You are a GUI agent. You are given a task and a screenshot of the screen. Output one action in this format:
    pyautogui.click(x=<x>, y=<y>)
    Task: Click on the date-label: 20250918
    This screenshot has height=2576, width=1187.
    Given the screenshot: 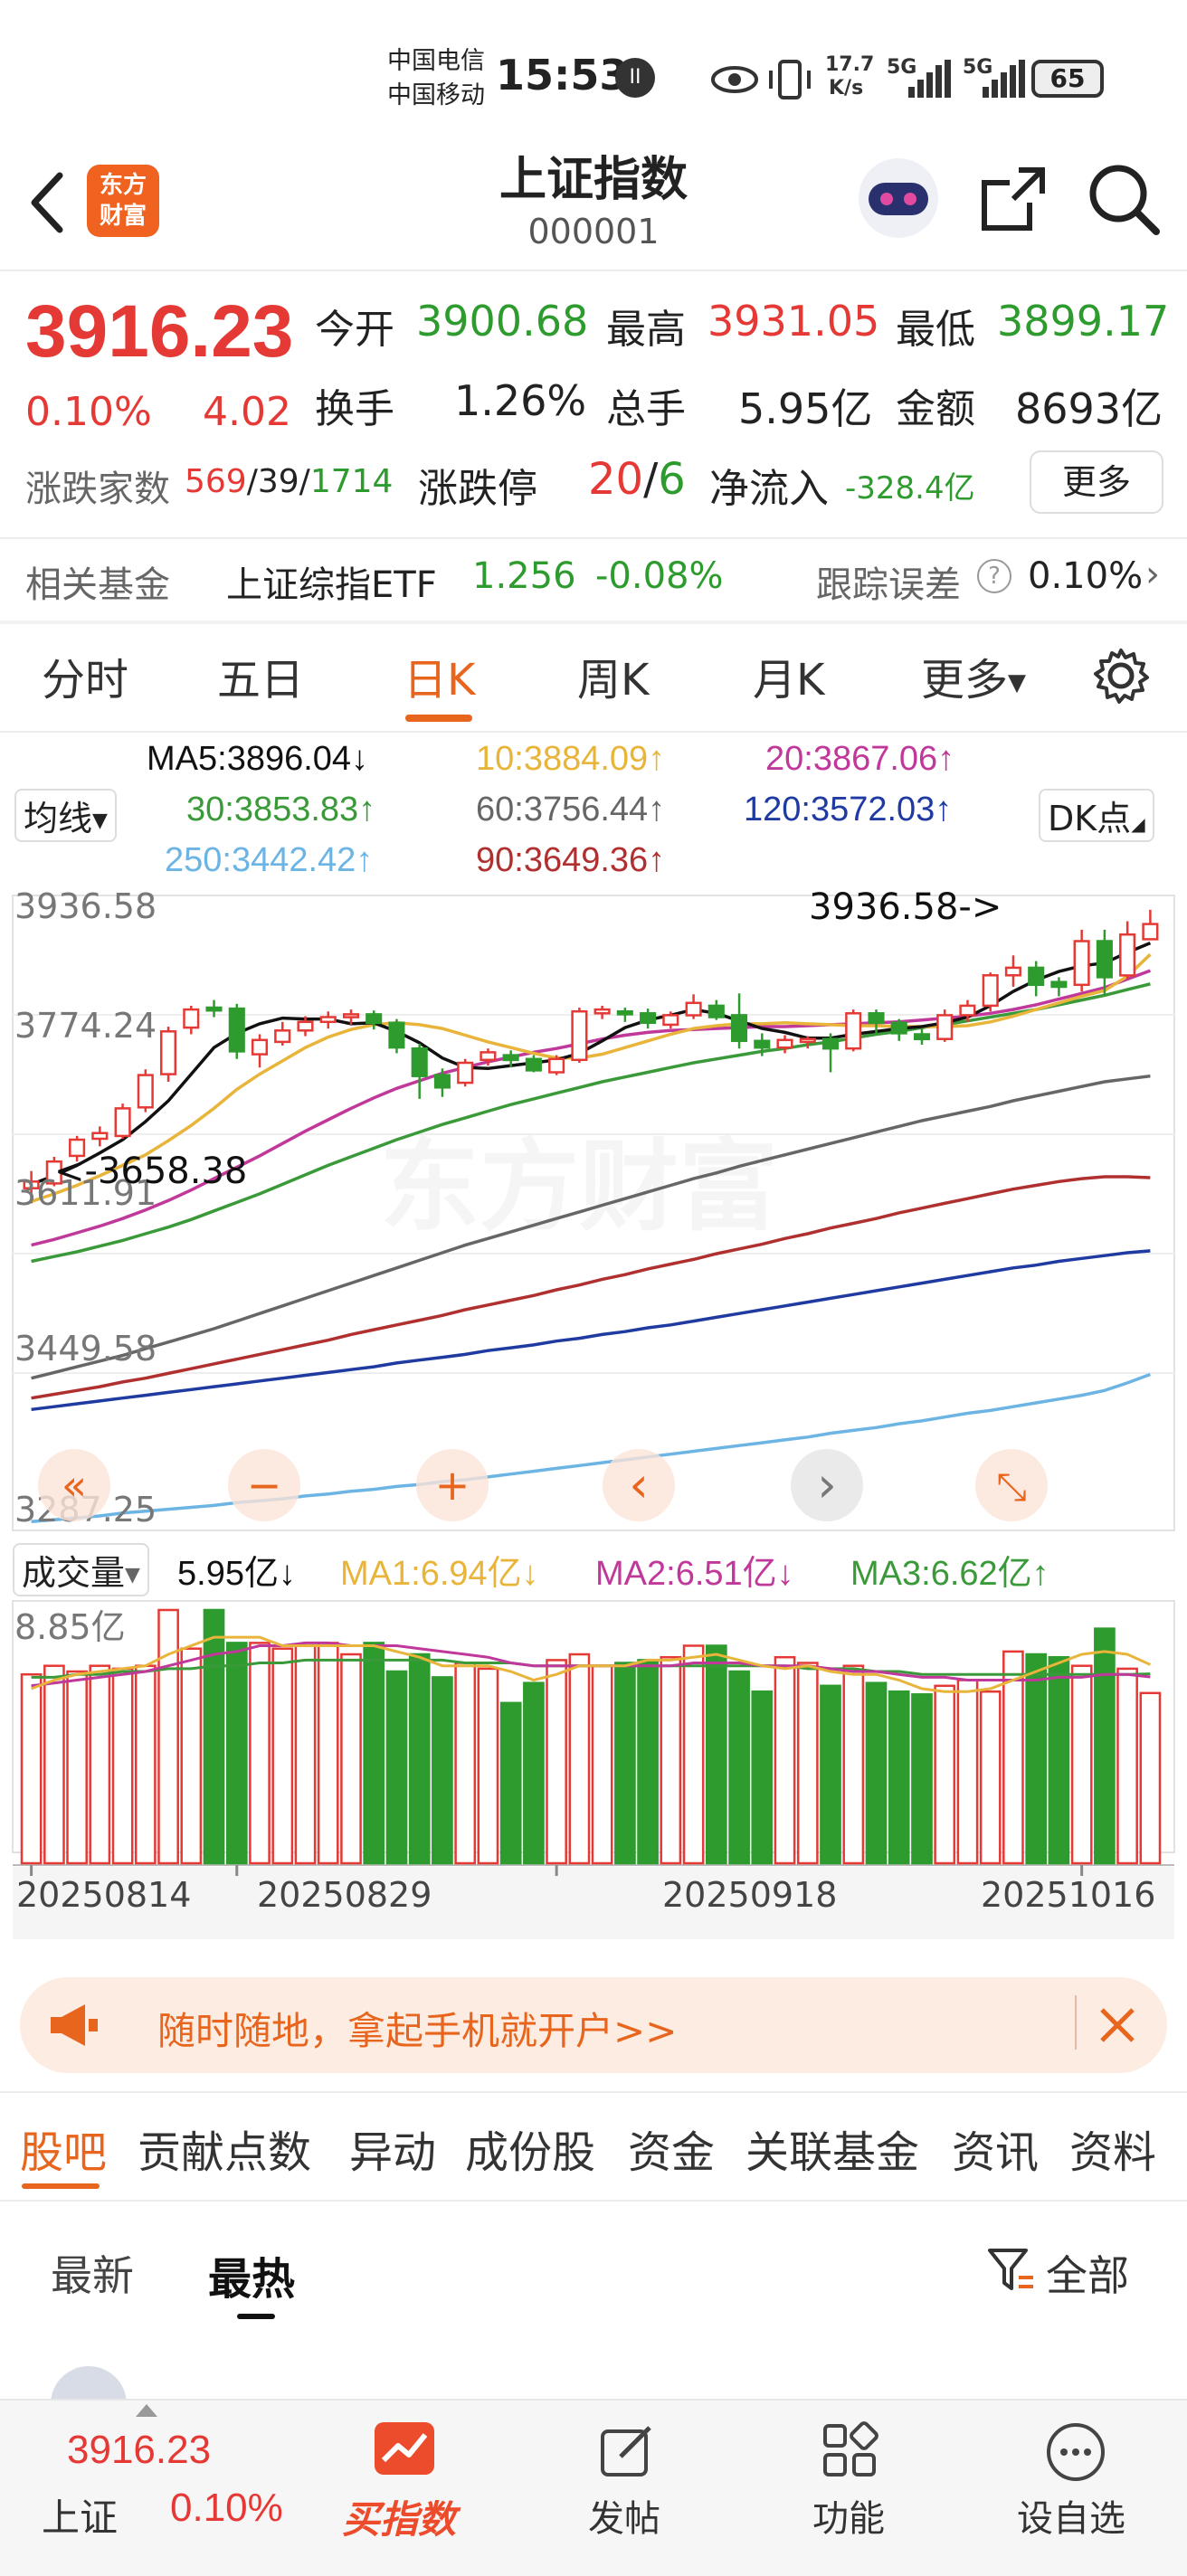 What is the action you would take?
    pyautogui.click(x=749, y=1895)
    